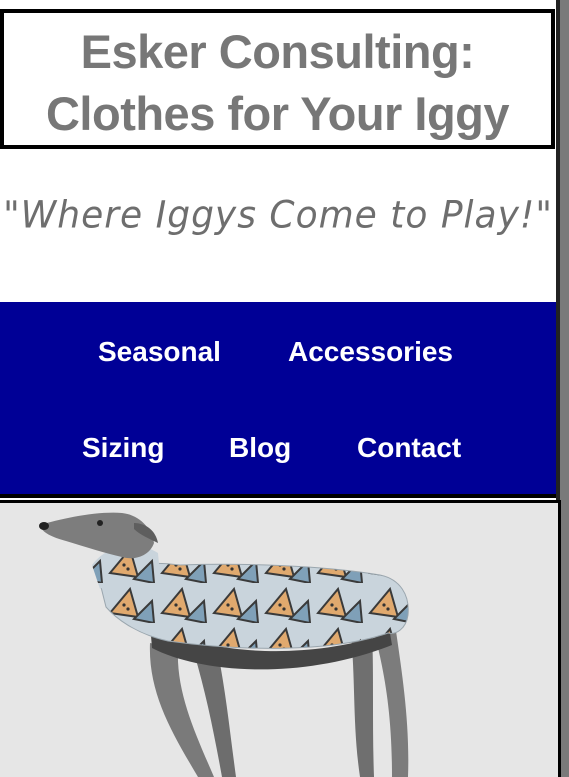 The image size is (569, 777). Describe the element at coordinates (123, 448) in the screenshot. I see `nav-item-sizing: Sizing` at that location.